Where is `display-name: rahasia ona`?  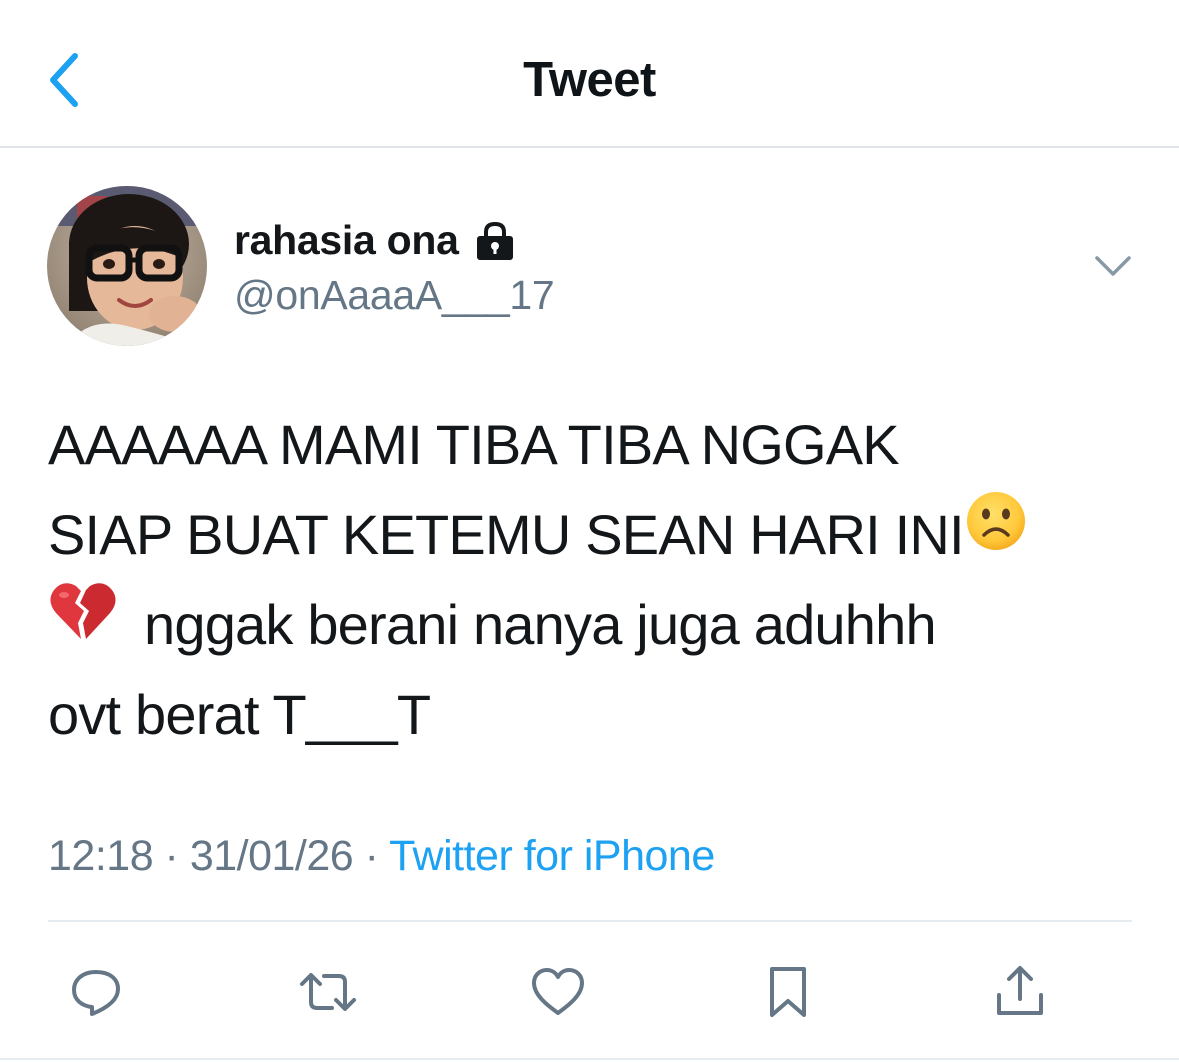 display-name: rahasia ona is located at coordinates (346, 240).